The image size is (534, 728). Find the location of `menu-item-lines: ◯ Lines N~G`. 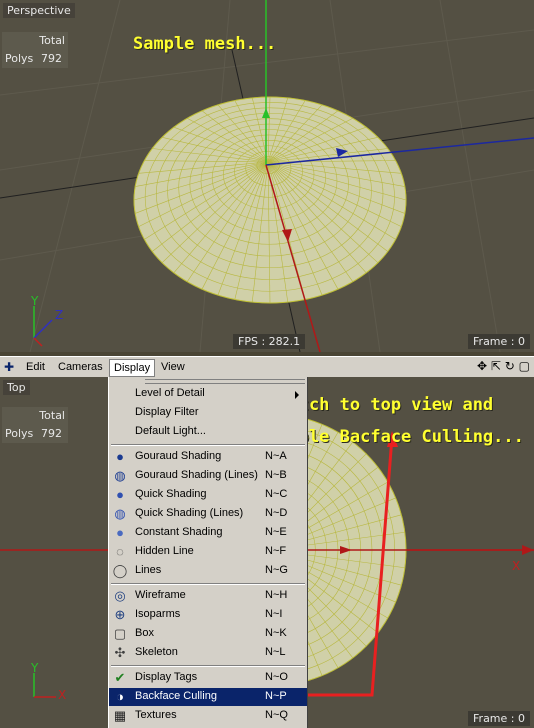

menu-item-lines: ◯ Lines N~G is located at coordinates (208, 571).